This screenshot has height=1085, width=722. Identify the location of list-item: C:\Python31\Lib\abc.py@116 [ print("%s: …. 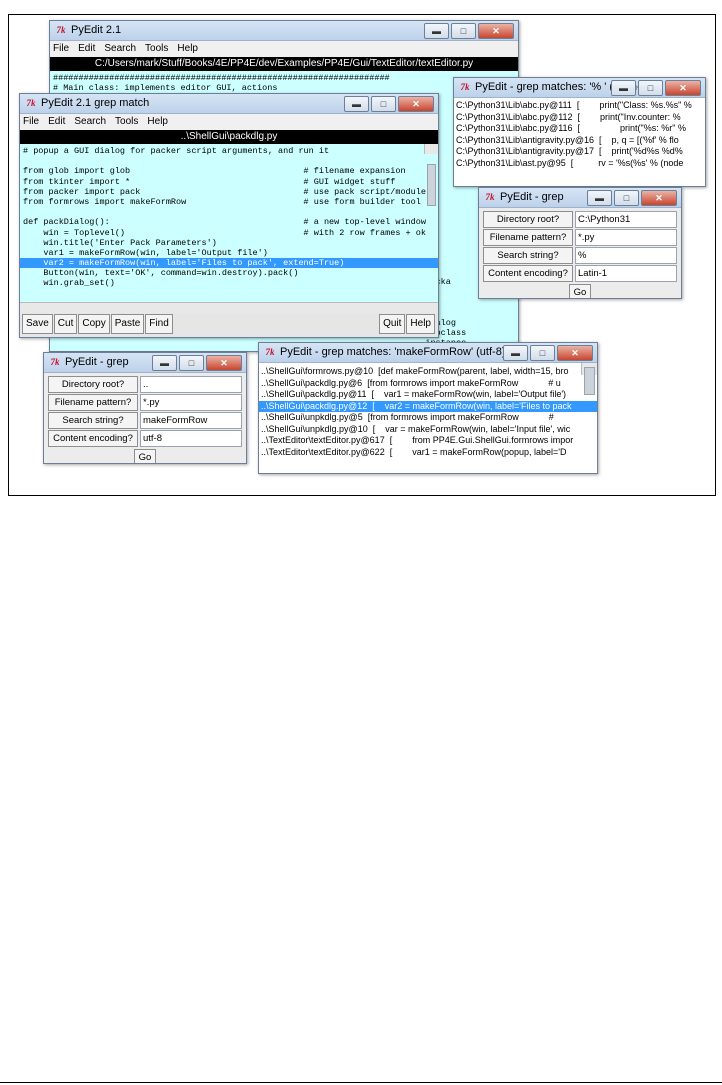
(579, 129).